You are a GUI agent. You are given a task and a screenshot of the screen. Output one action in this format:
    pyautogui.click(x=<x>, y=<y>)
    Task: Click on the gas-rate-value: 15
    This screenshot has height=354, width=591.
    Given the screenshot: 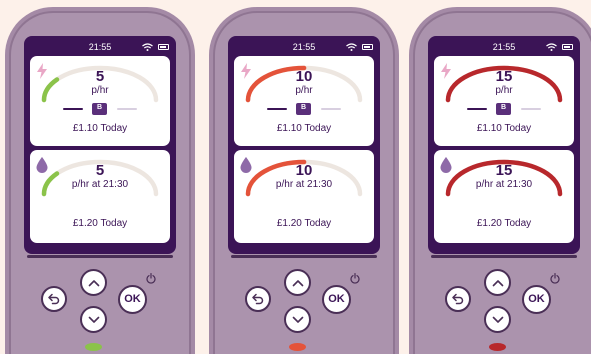 What is the action you would take?
    pyautogui.click(x=504, y=170)
    